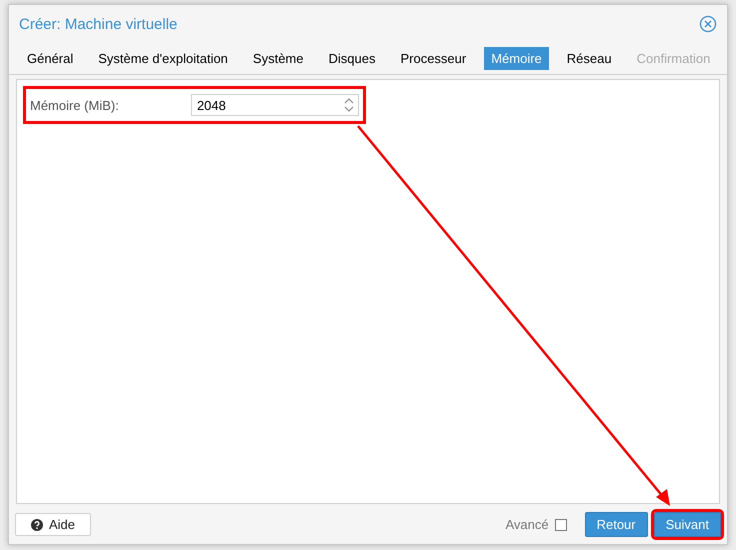  What do you see at coordinates (53, 524) in the screenshot?
I see `help-button: Aide` at bounding box center [53, 524].